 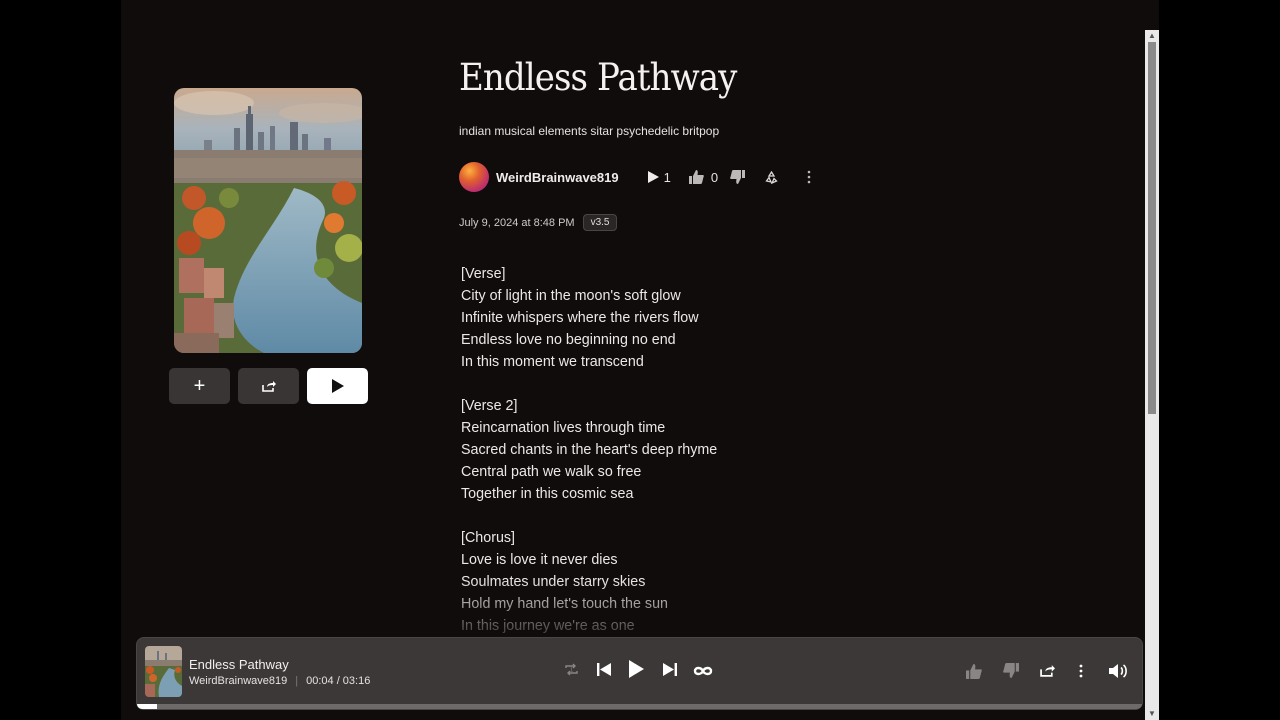 What do you see at coordinates (147, 706) in the screenshot?
I see `progress-fill` at bounding box center [147, 706].